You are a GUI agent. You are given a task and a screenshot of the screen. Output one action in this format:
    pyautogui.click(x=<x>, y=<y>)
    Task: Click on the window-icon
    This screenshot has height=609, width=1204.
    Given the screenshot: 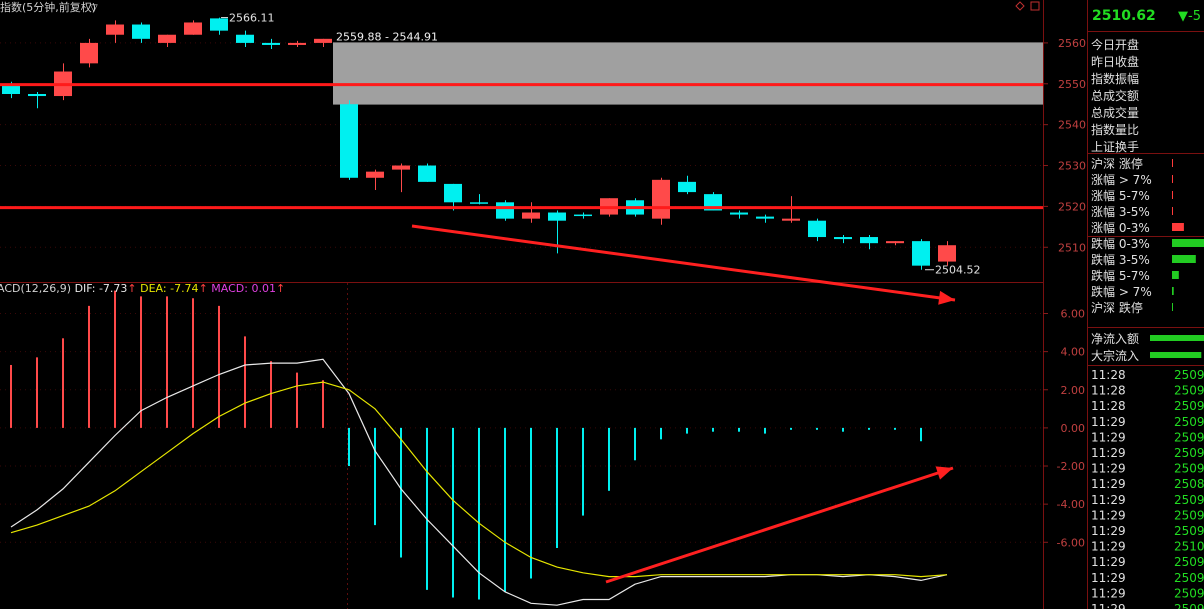 What is the action you would take?
    pyautogui.click(x=1035, y=6)
    